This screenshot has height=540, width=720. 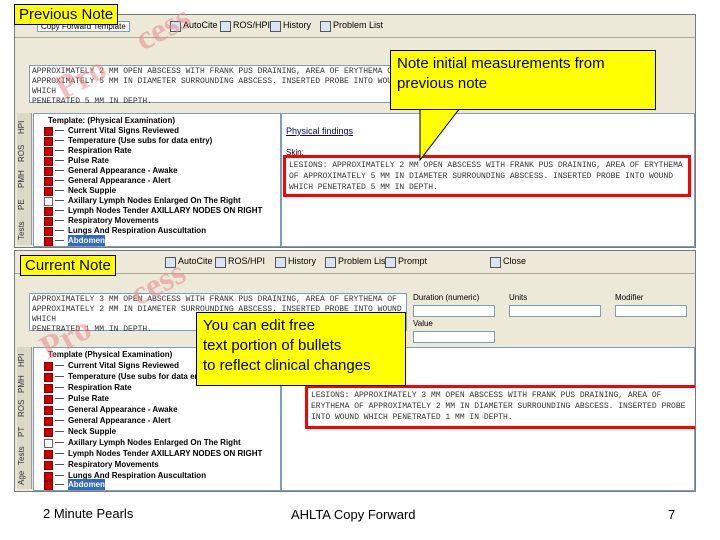 I want to click on list-icon, so click(x=330, y=262).